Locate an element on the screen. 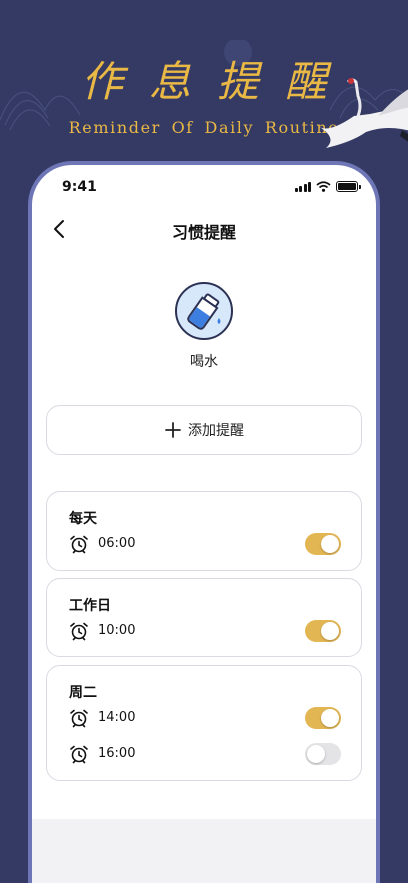  reminder-time: 10:00 is located at coordinates (117, 630).